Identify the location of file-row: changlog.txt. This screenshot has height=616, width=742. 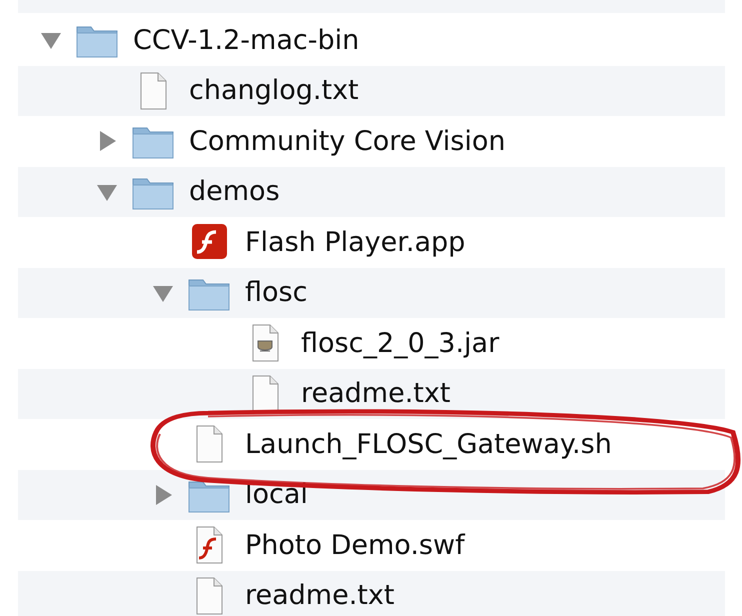
(371, 91).